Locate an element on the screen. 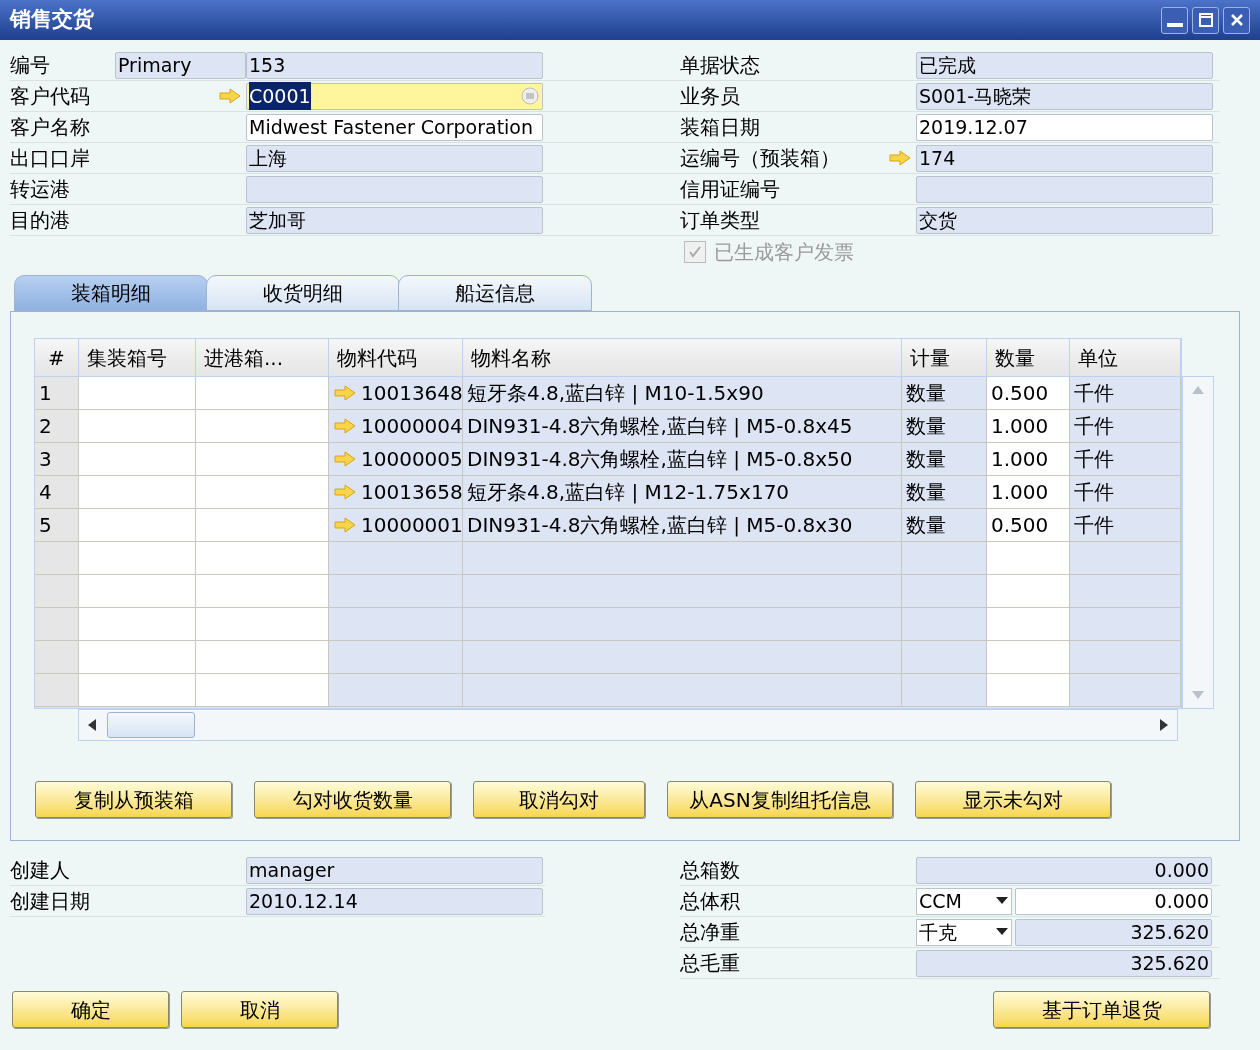  minimize-button is located at coordinates (1174, 20).